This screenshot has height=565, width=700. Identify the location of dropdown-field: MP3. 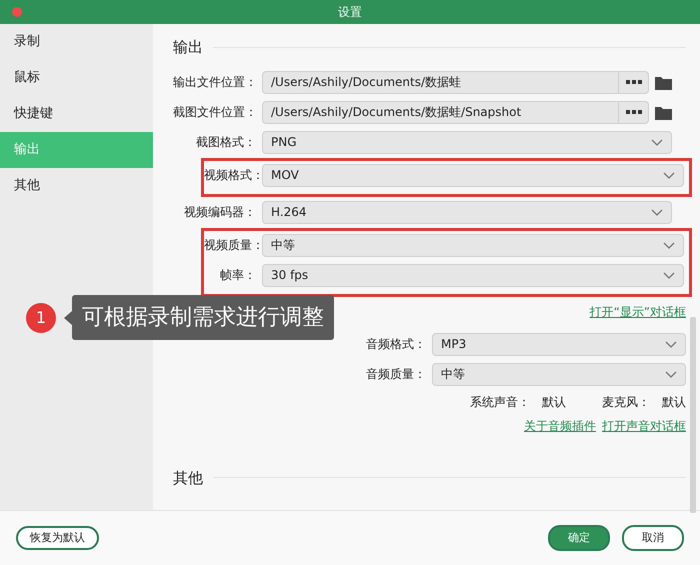
(559, 344).